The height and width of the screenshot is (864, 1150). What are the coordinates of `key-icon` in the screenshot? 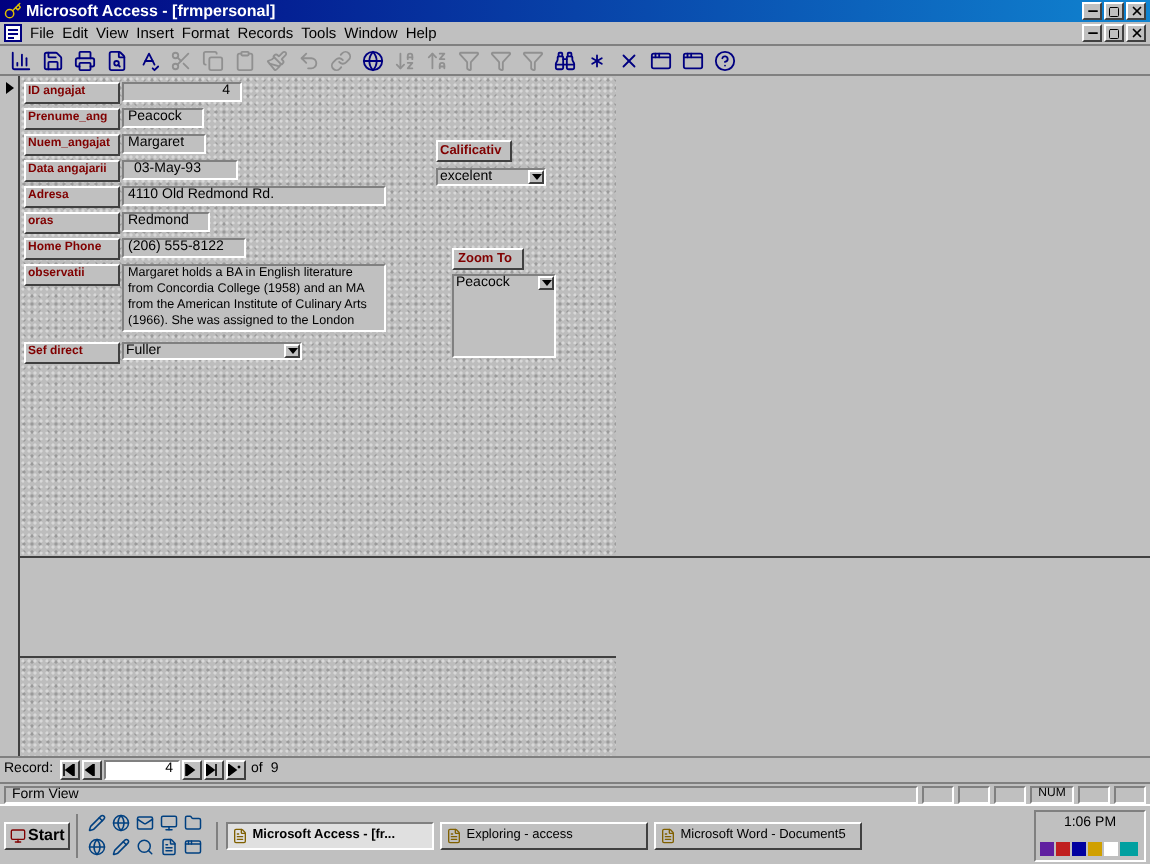 It's located at (13, 11).